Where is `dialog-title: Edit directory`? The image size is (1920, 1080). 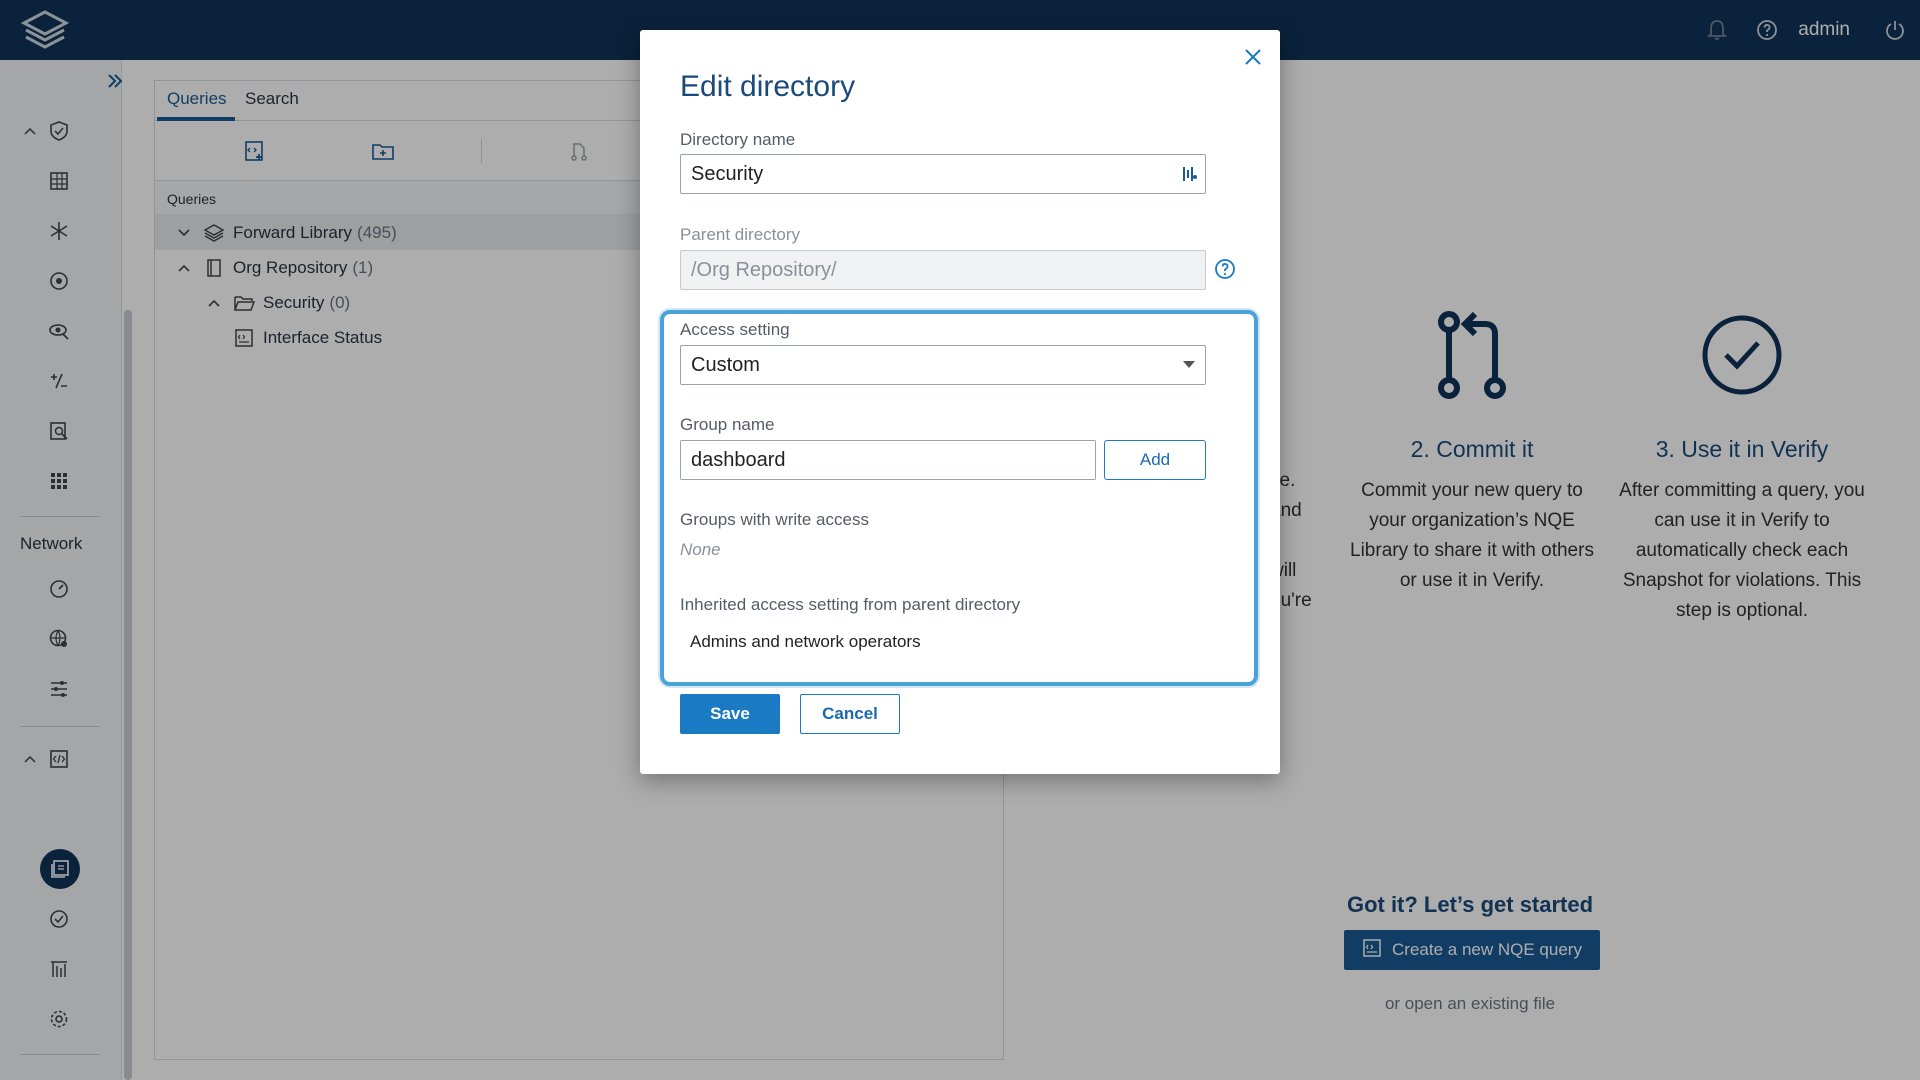
dialog-title: Edit directory is located at coordinates (768, 86).